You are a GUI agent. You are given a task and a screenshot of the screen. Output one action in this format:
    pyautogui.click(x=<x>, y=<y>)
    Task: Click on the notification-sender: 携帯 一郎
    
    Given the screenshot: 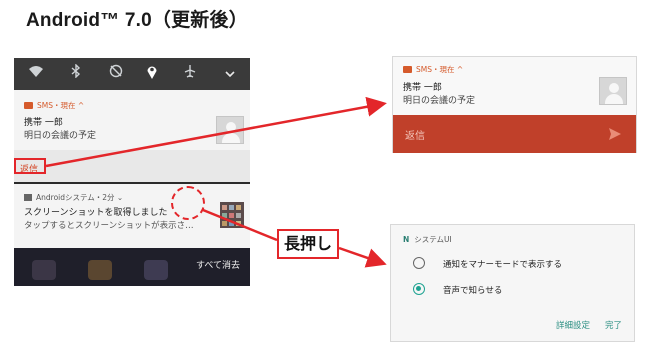 What is the action you would take?
    pyautogui.click(x=422, y=88)
    